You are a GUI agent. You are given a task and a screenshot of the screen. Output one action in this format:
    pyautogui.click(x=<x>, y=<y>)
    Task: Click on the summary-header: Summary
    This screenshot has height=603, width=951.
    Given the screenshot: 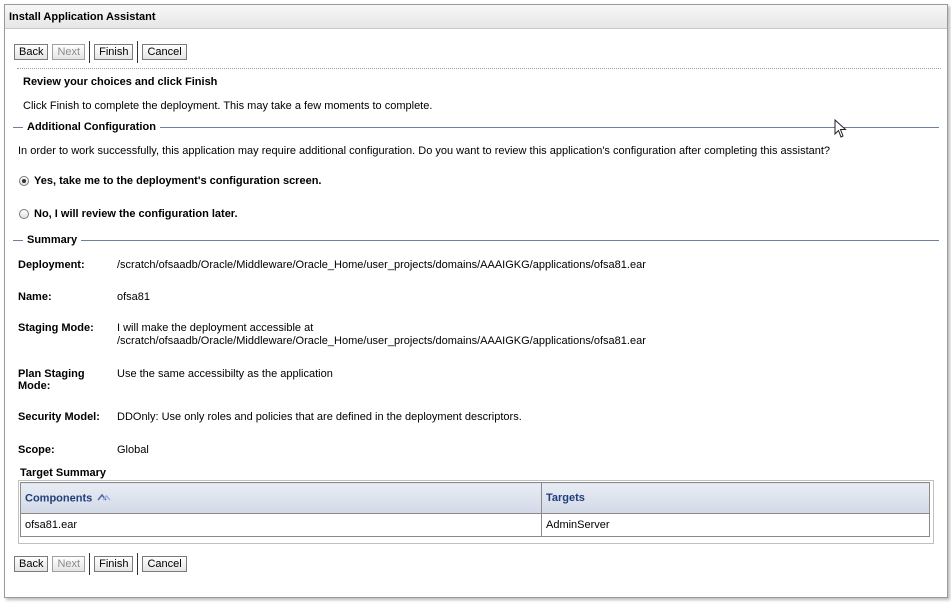 What is the action you would take?
    pyautogui.click(x=476, y=240)
    